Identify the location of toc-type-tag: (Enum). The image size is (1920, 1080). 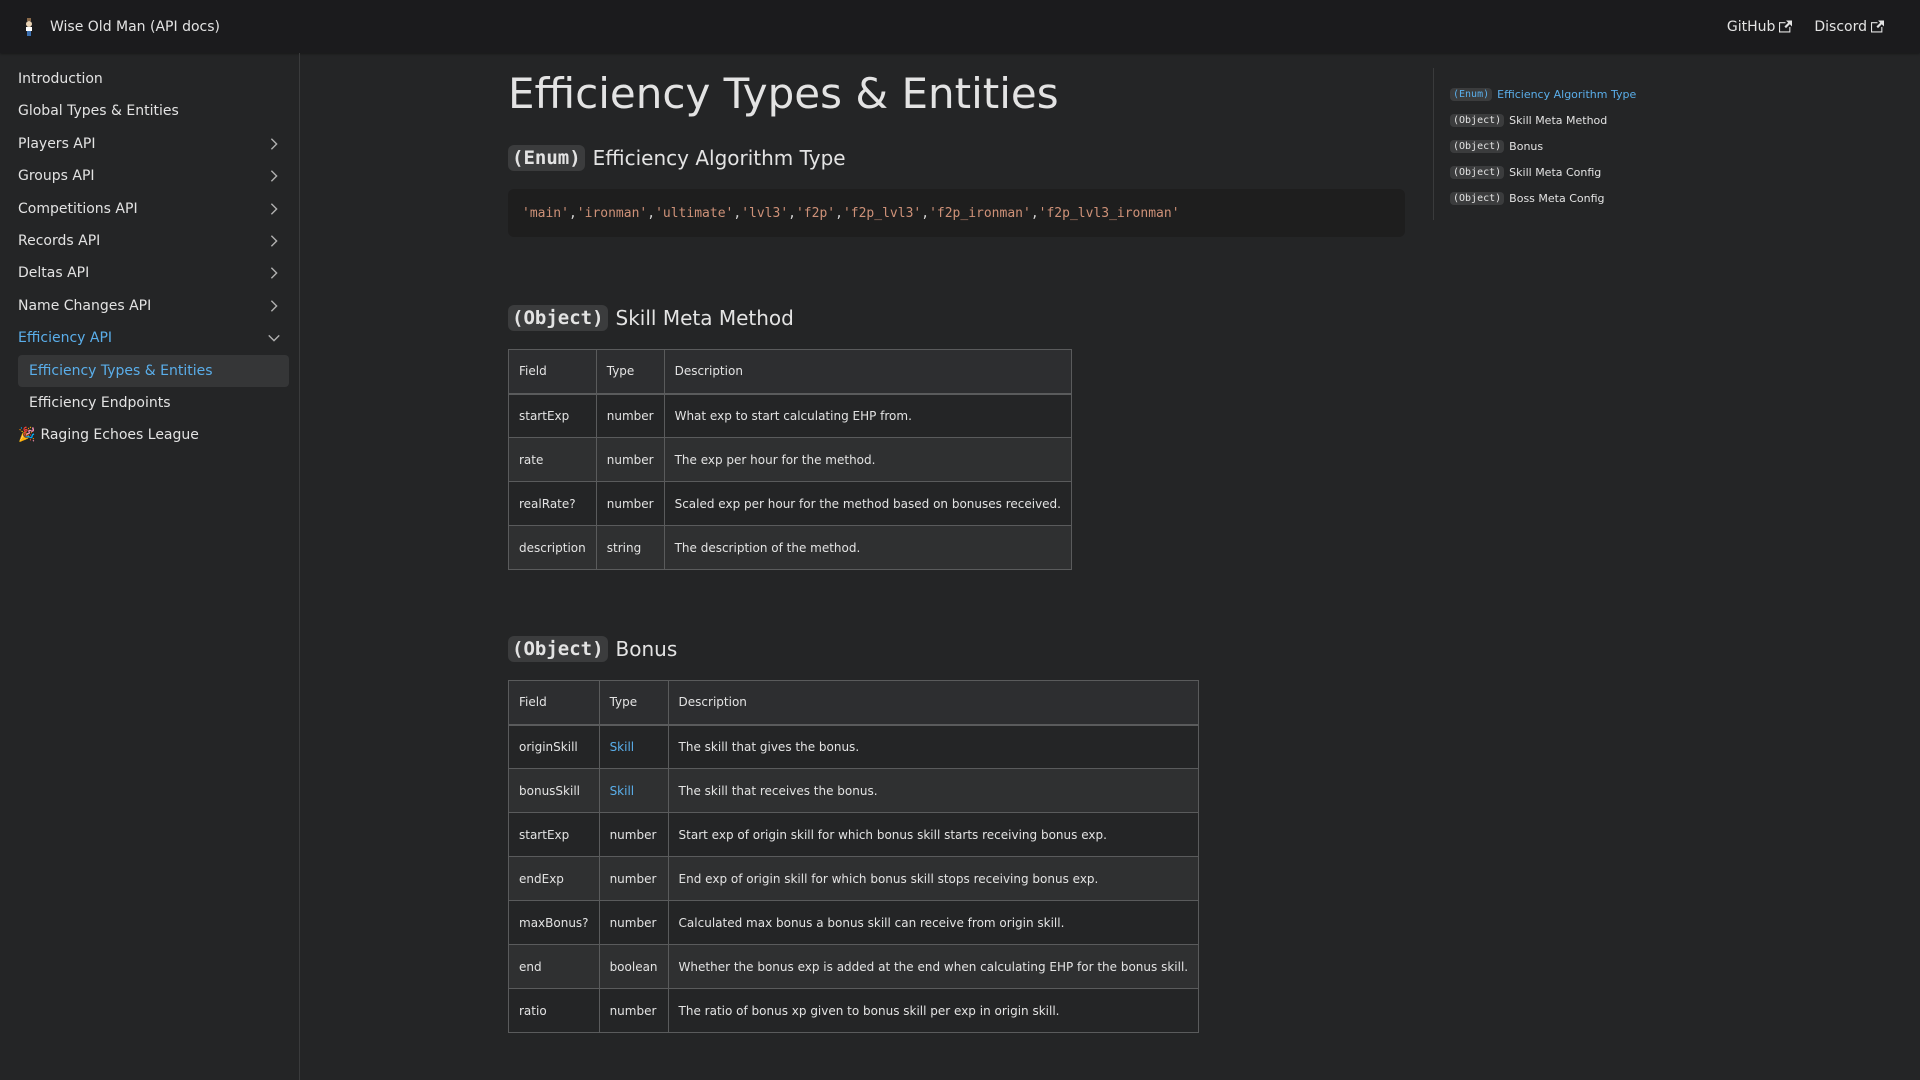
(1471, 94).